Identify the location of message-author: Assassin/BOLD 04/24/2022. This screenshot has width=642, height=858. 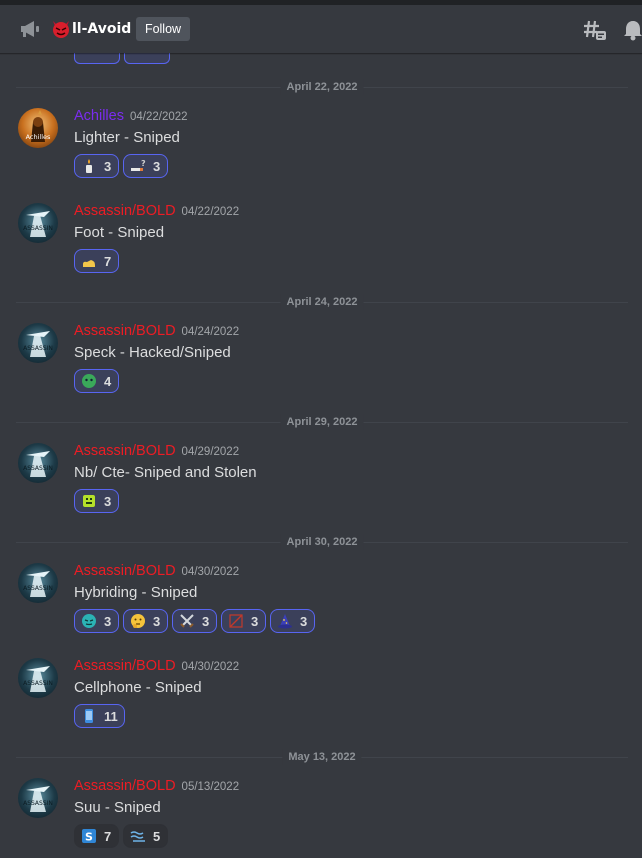
(156, 331).